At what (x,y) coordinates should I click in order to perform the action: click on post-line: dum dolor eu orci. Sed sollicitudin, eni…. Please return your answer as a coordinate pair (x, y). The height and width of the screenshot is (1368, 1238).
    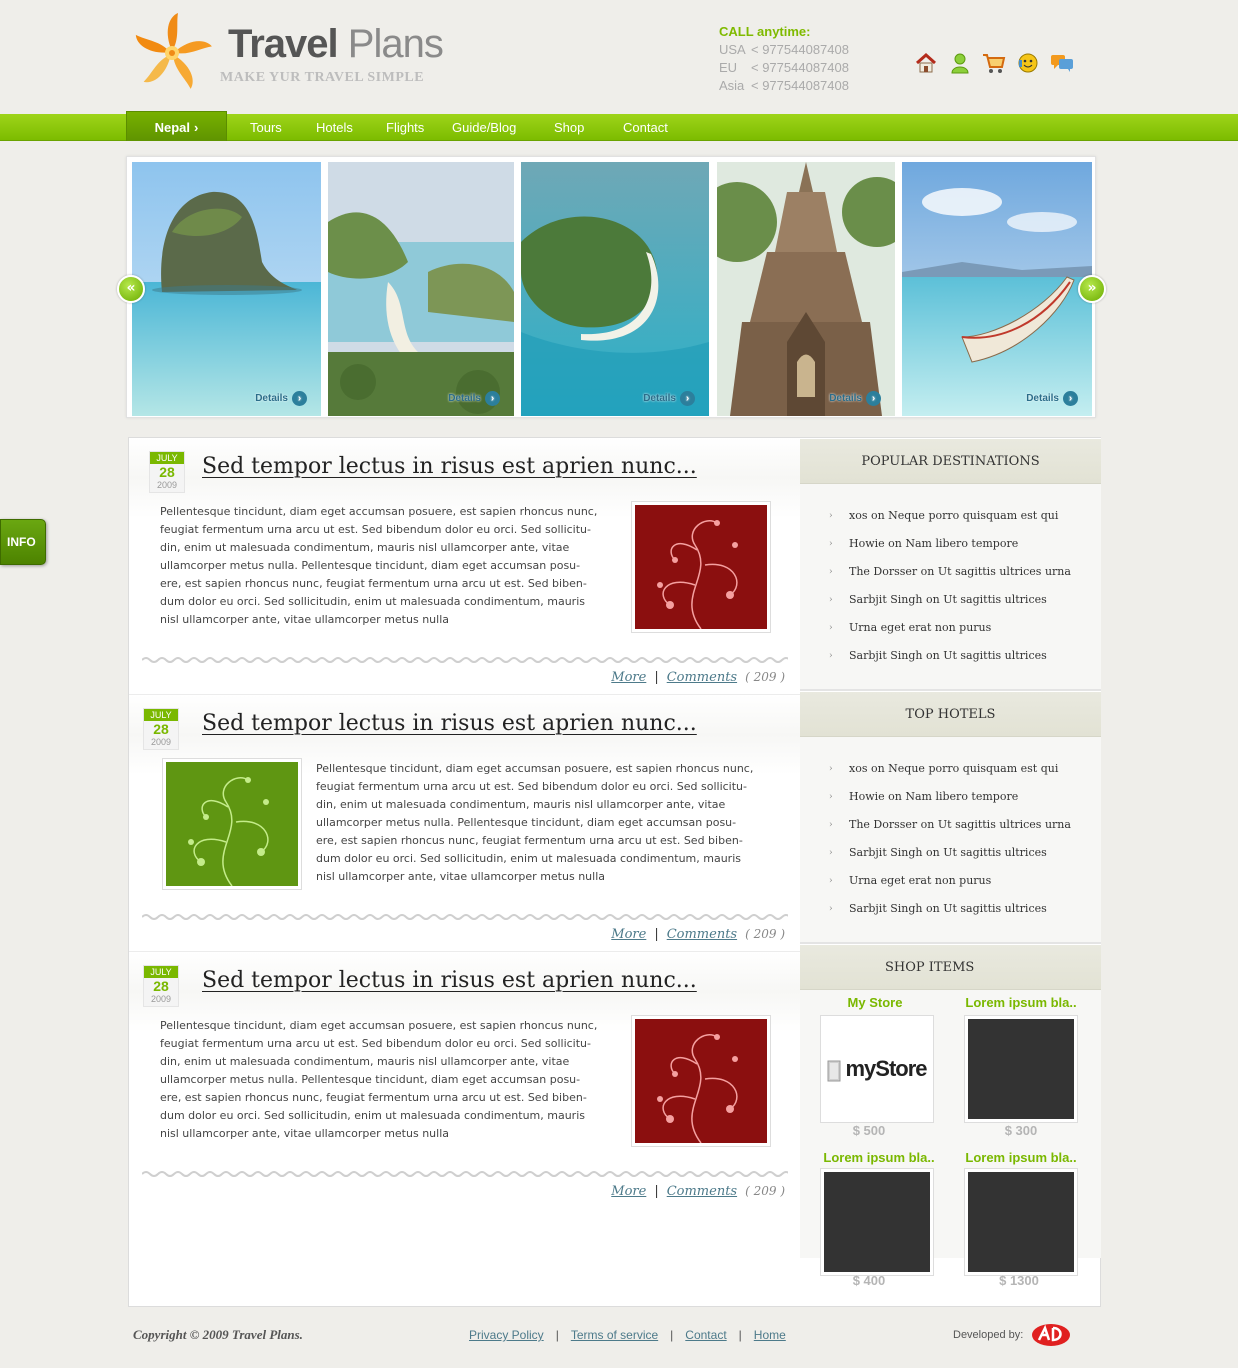
    Looking at the image, I should click on (528, 858).